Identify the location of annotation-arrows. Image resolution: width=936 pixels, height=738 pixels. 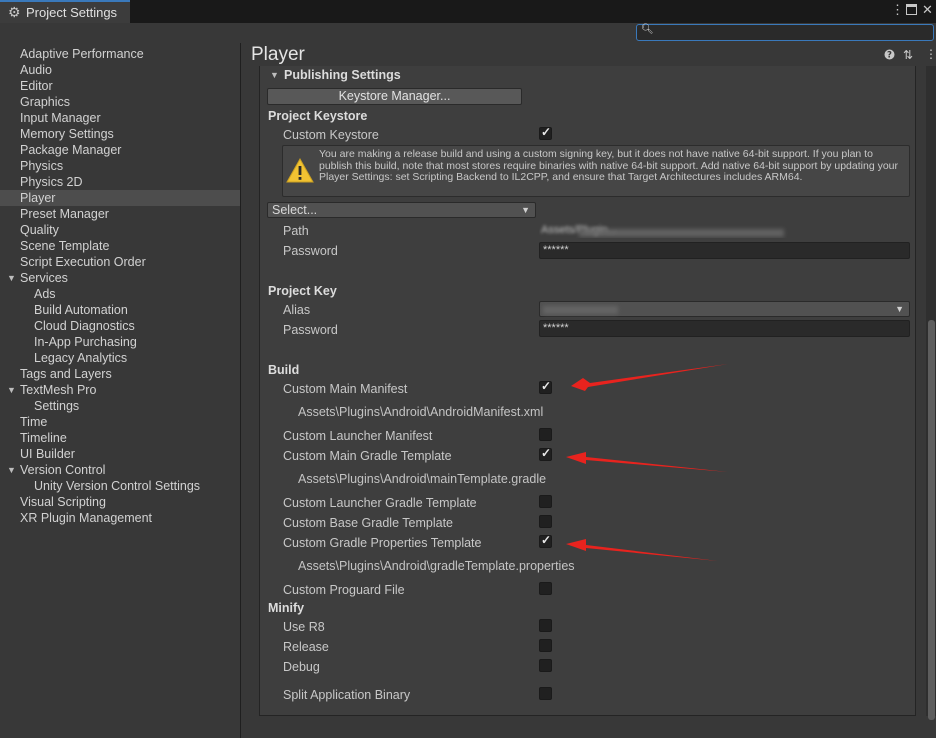
(647, 462).